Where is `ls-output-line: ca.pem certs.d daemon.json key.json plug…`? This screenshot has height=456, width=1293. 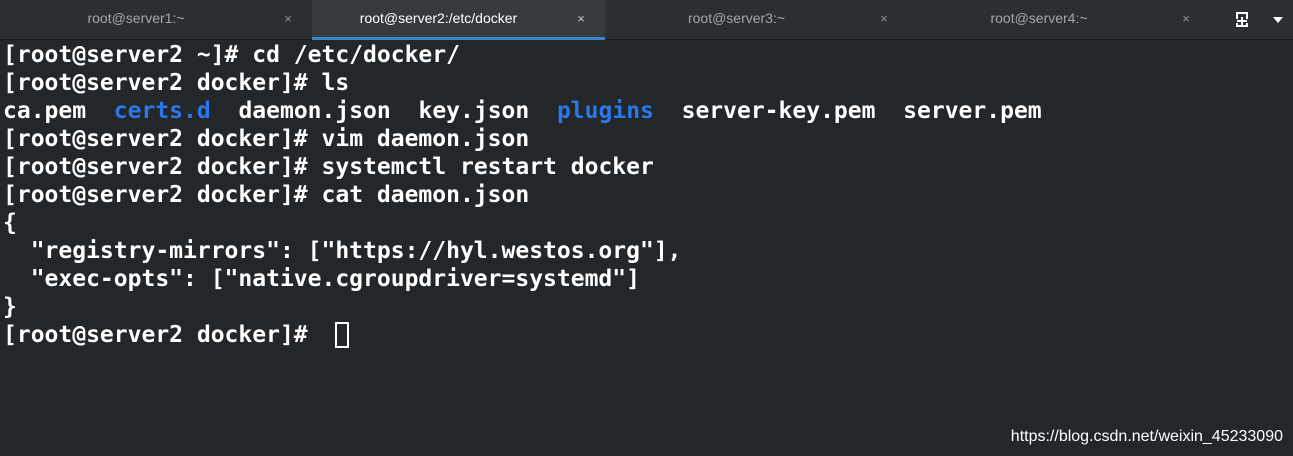
ls-output-line: ca.pem certs.d daemon.json key.json plug… is located at coordinates (522, 111).